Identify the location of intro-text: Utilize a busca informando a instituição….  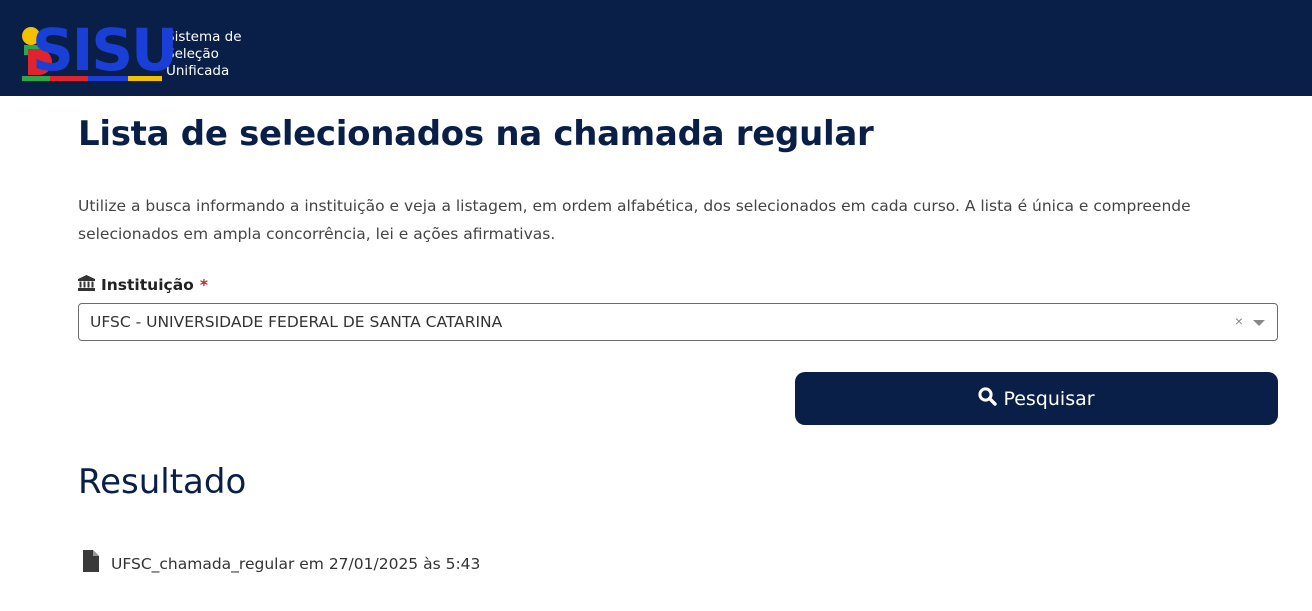
(634, 220).